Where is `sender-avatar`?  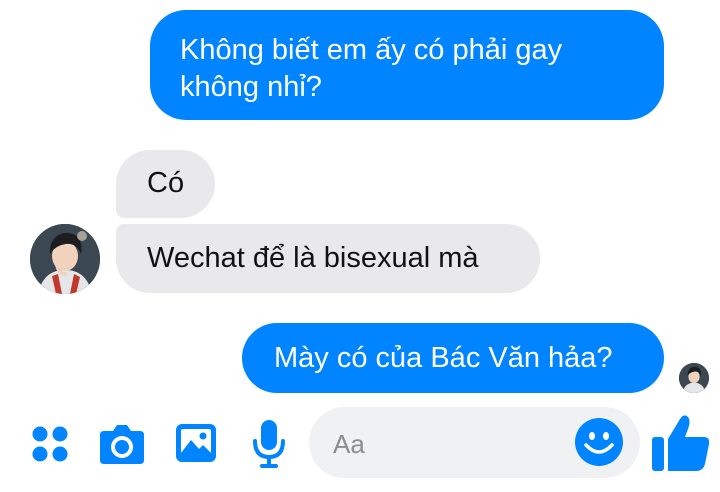 sender-avatar is located at coordinates (65, 259).